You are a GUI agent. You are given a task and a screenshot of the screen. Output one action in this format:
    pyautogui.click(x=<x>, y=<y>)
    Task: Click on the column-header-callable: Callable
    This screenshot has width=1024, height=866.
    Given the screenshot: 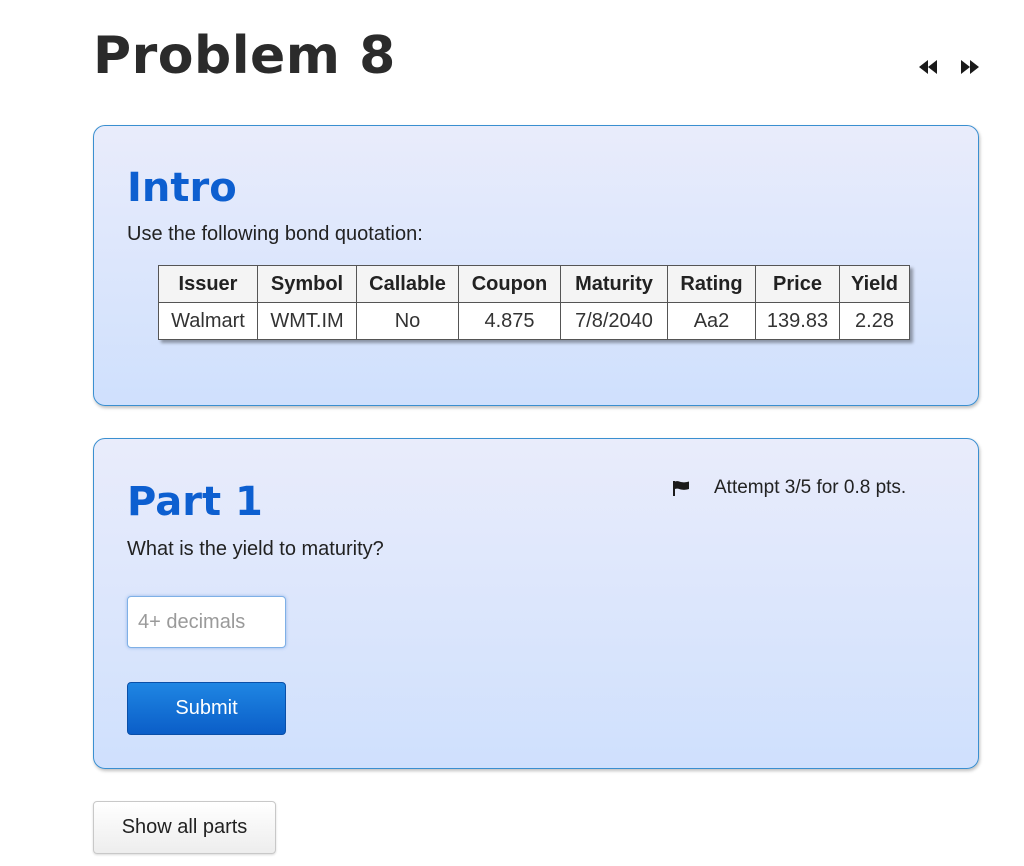 What is the action you would take?
    pyautogui.click(x=407, y=284)
    